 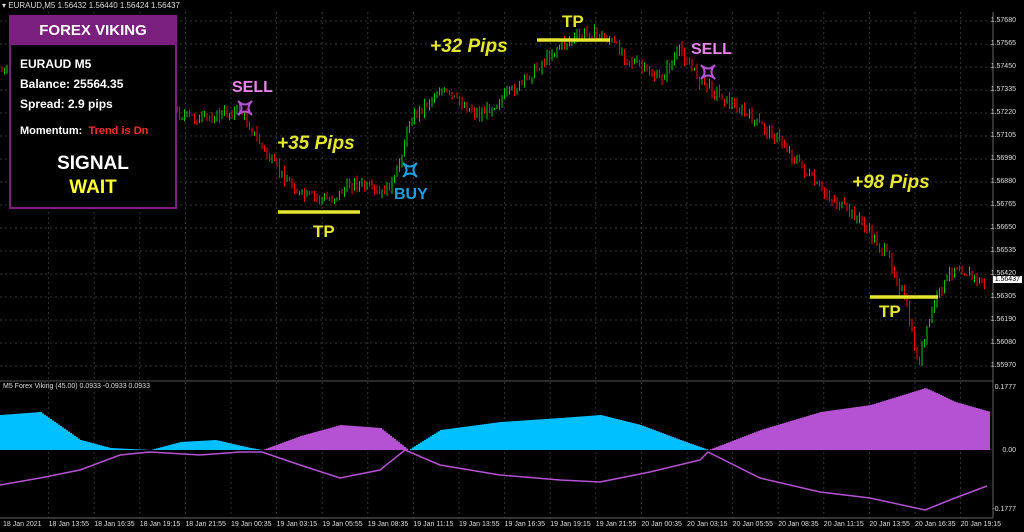 What do you see at coordinates (114, 524) in the screenshot?
I see `time-axis-label: 18 Jan 16:35` at bounding box center [114, 524].